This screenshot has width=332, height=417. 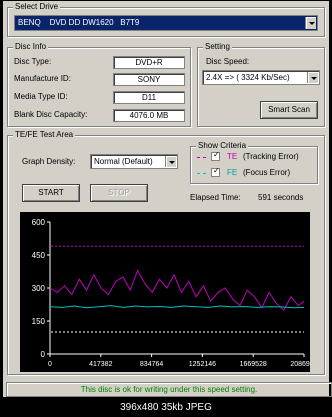 What do you see at coordinates (39, 321) in the screenshot?
I see `y-tick-label: 150` at bounding box center [39, 321].